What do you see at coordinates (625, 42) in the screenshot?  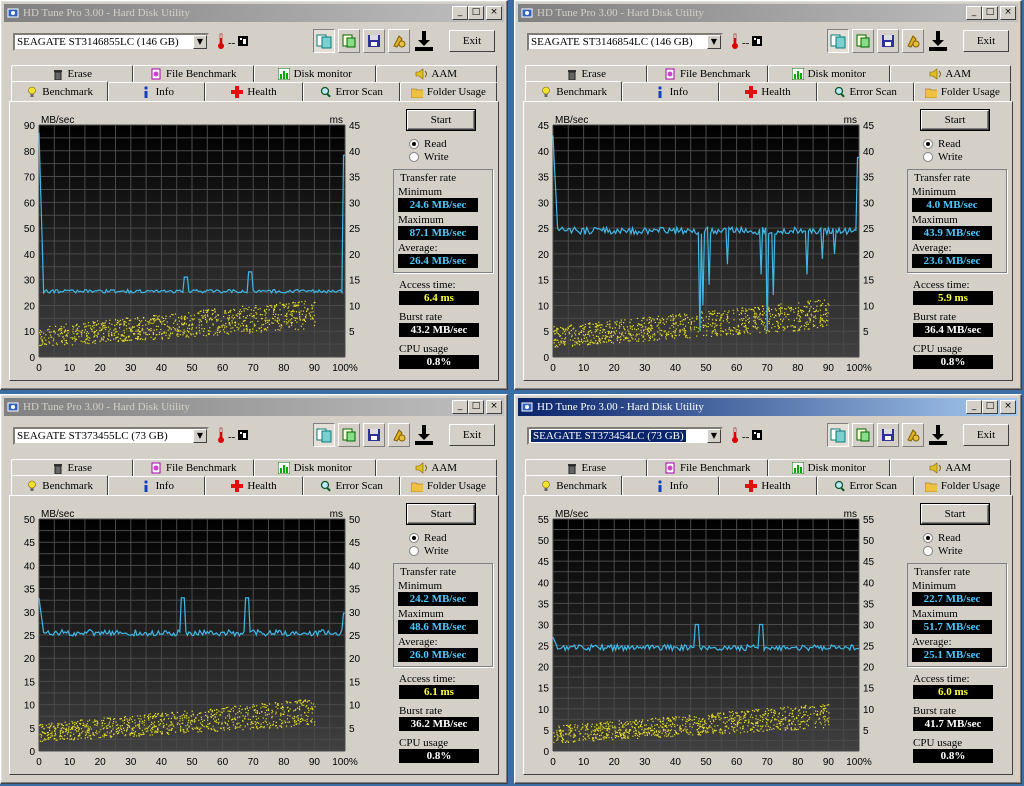 I see `drive-select: SEAGATE ST3146854LC (146 GB) ▼` at bounding box center [625, 42].